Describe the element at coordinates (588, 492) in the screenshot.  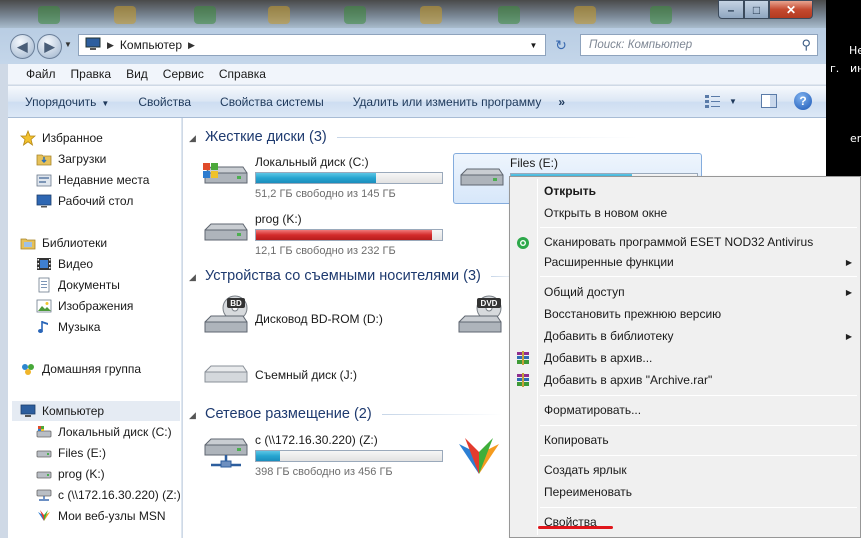
I see `menu-rename: Переименовать` at that location.